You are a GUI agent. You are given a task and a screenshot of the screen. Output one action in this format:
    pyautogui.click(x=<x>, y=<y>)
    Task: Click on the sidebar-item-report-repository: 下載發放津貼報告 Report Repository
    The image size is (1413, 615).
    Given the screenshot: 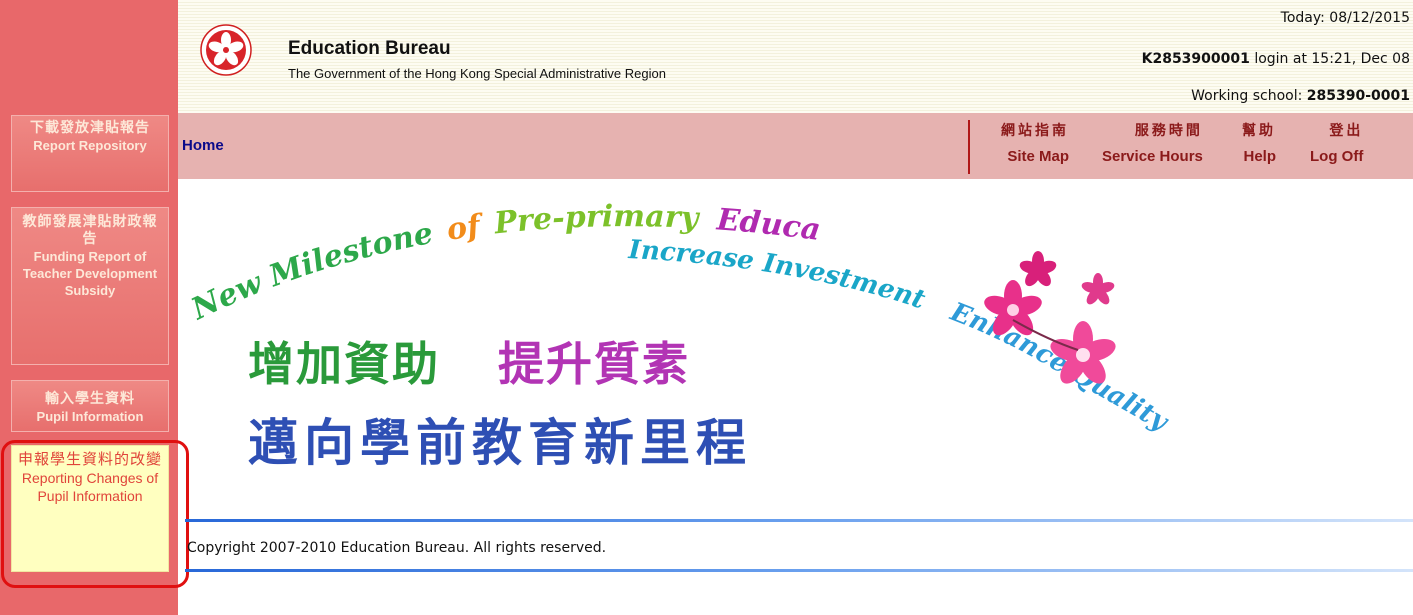 What is the action you would take?
    pyautogui.click(x=90, y=153)
    